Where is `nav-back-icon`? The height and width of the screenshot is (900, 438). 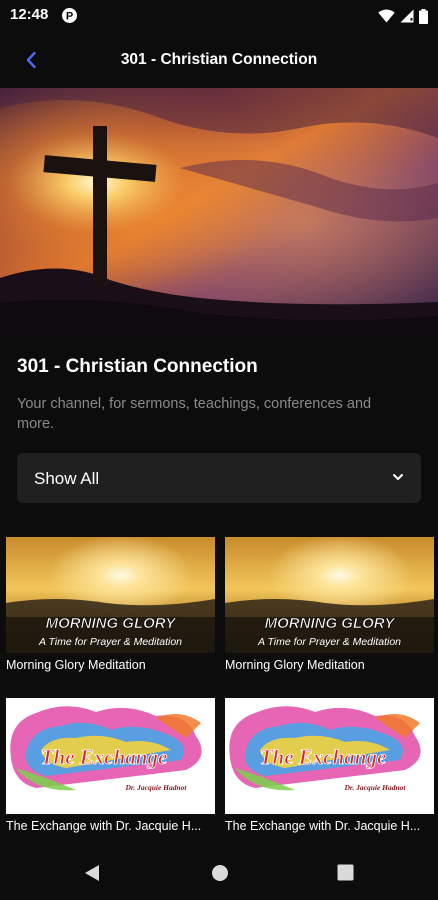
nav-back-icon is located at coordinates (92, 873).